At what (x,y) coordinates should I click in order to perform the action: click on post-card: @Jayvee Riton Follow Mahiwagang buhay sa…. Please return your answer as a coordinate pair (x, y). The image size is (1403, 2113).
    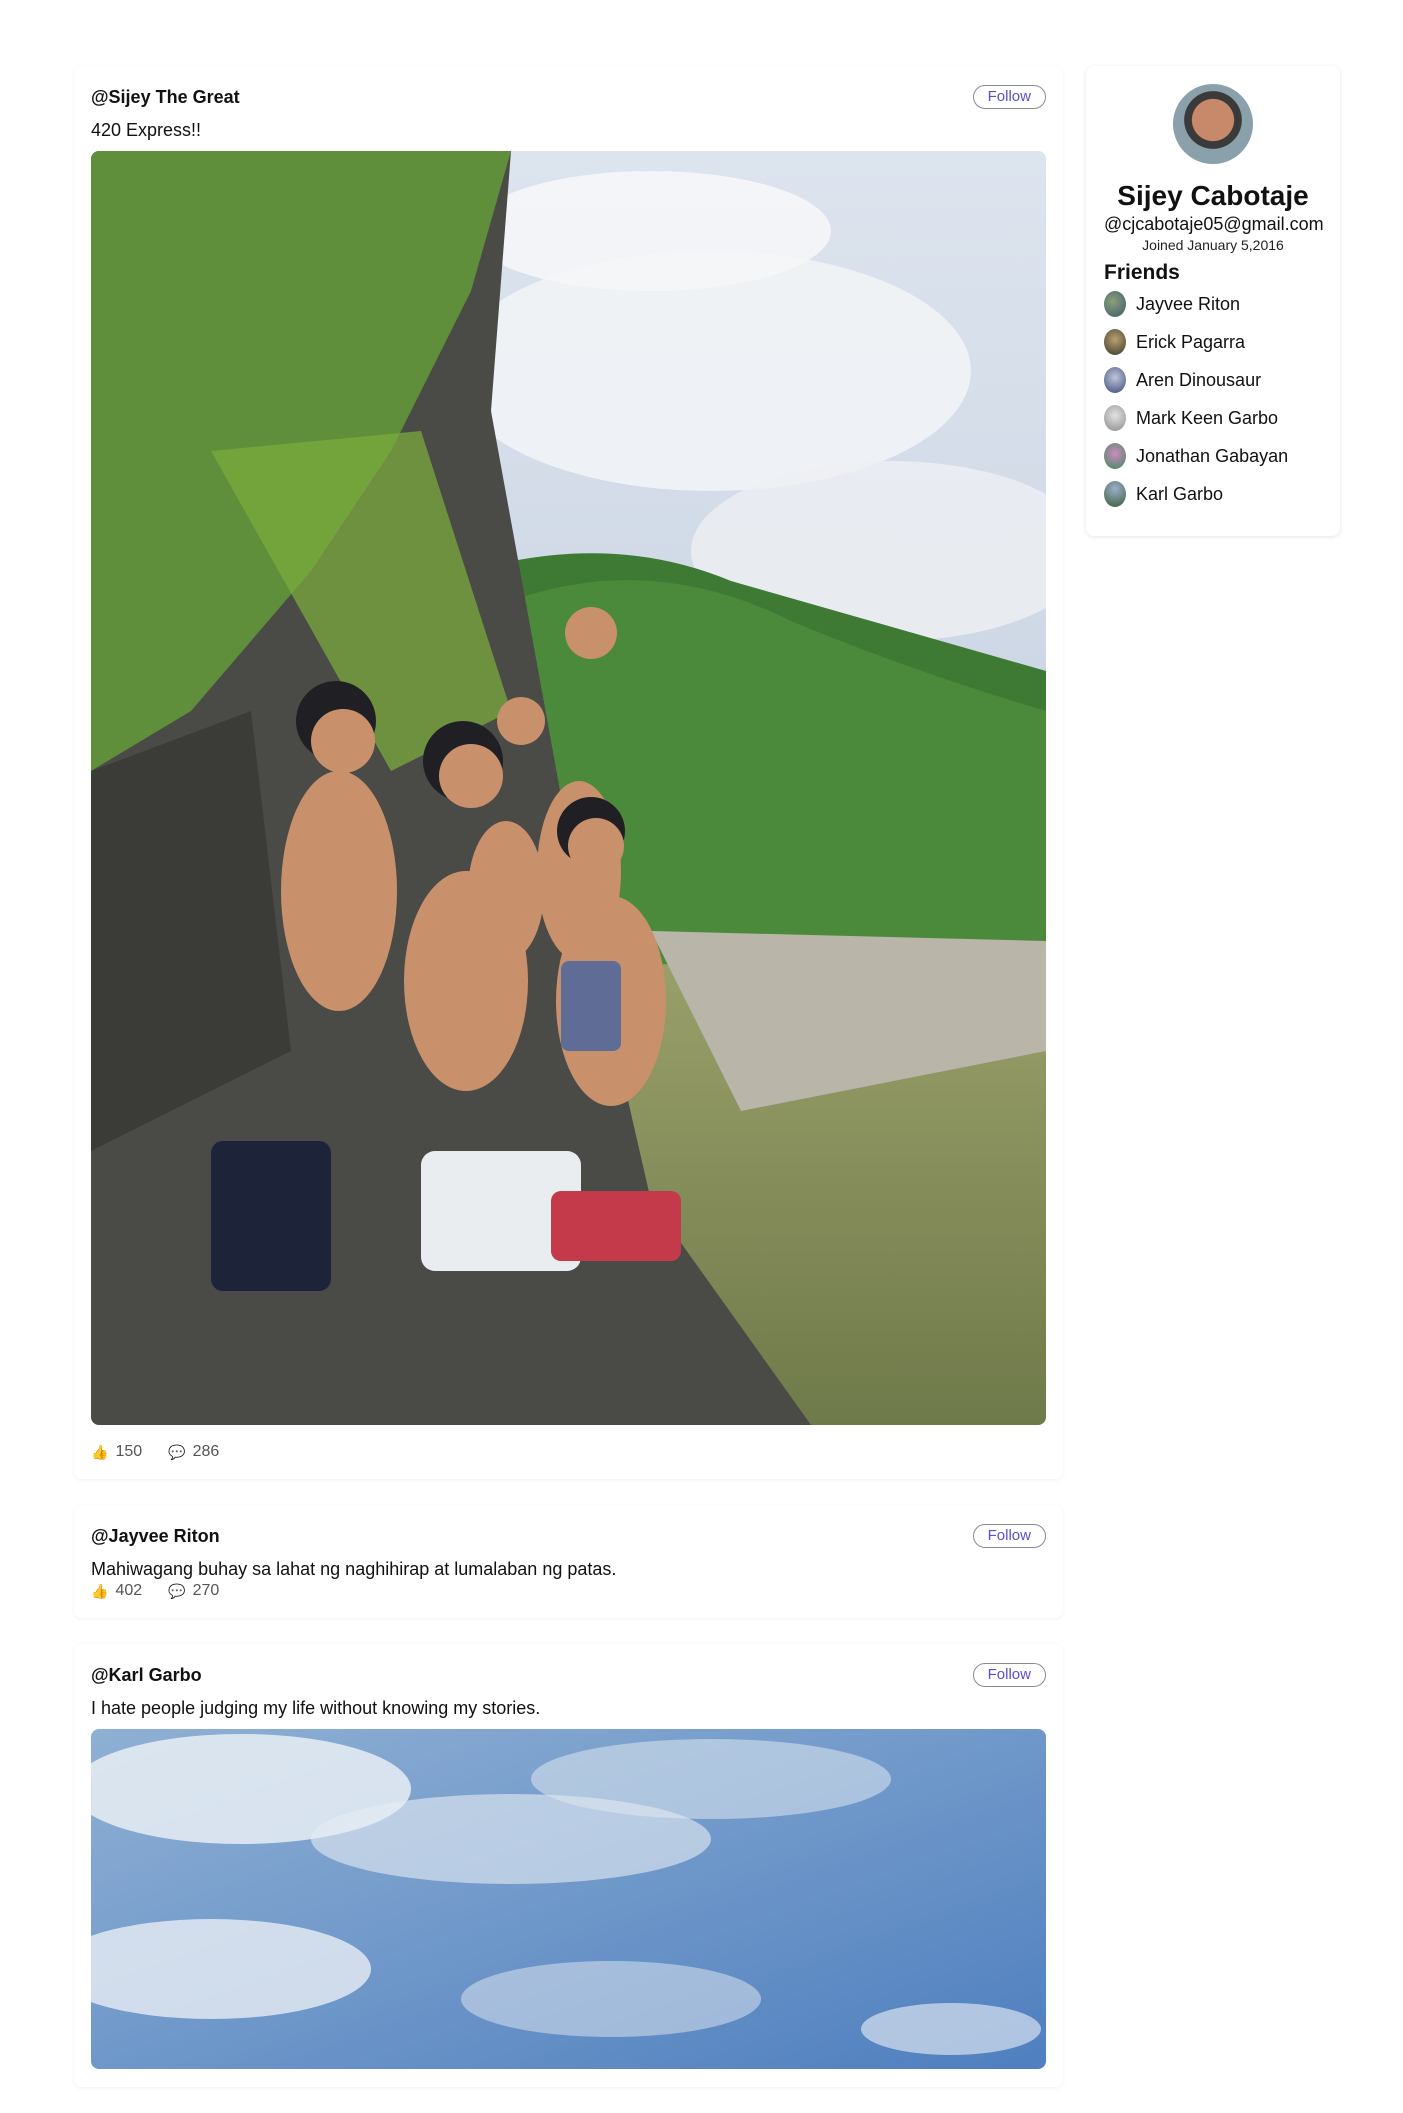
    Looking at the image, I should click on (568, 1561).